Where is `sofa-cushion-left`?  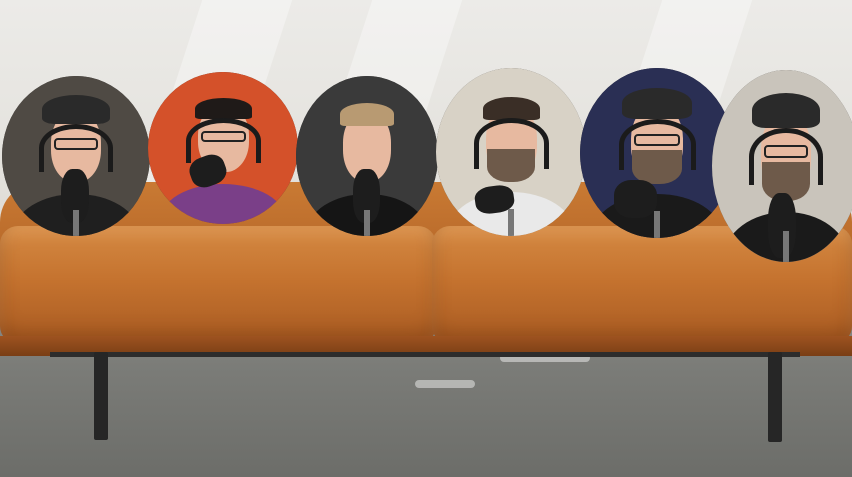 sofa-cushion-left is located at coordinates (218, 285).